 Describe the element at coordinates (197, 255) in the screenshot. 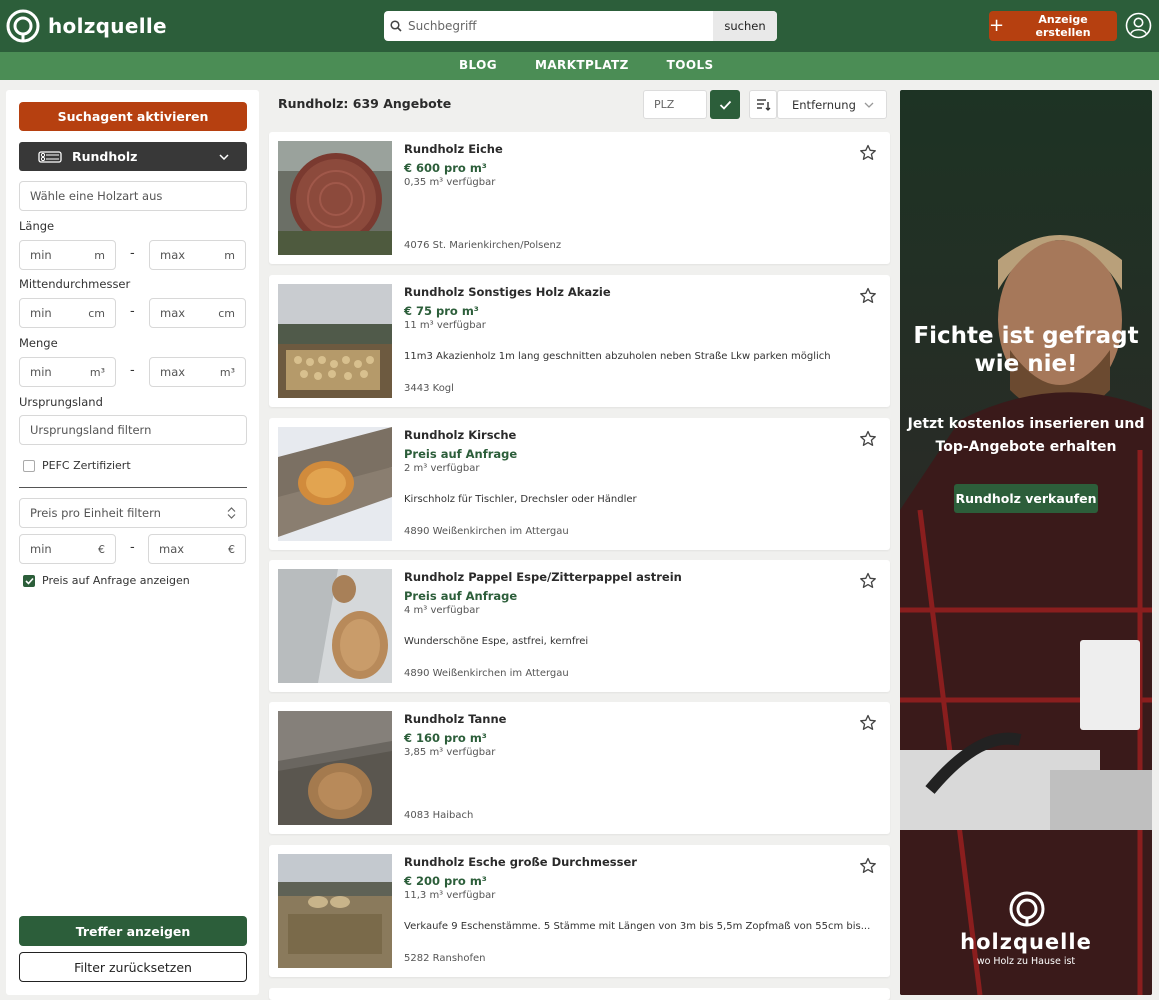

I see `length-max-input: max m` at that location.